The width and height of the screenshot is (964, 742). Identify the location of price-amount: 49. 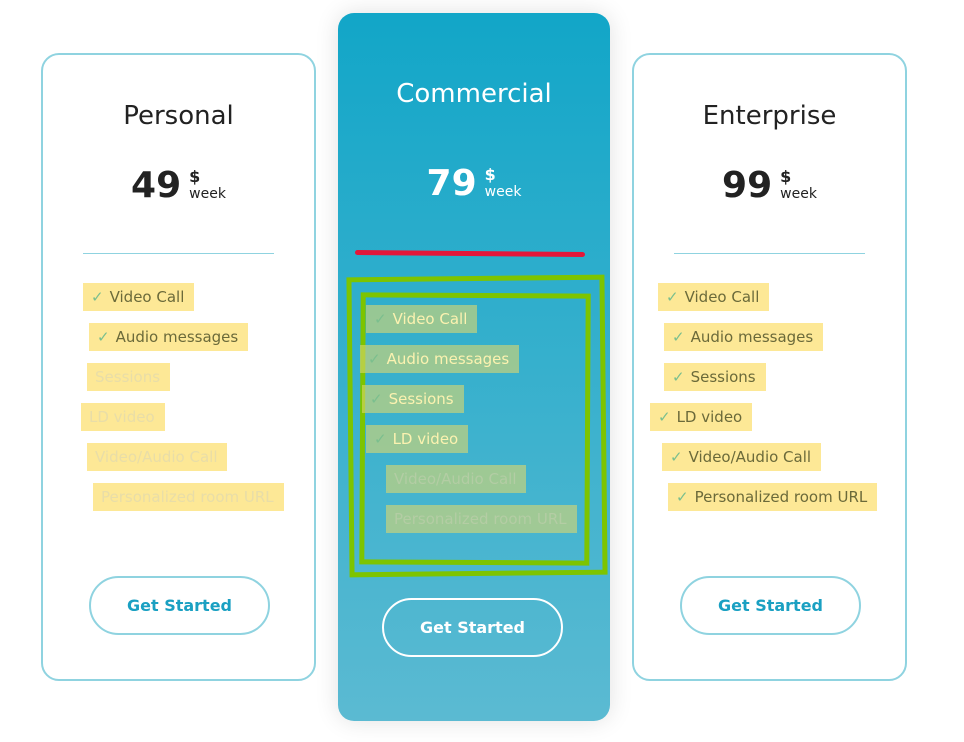
(156, 185).